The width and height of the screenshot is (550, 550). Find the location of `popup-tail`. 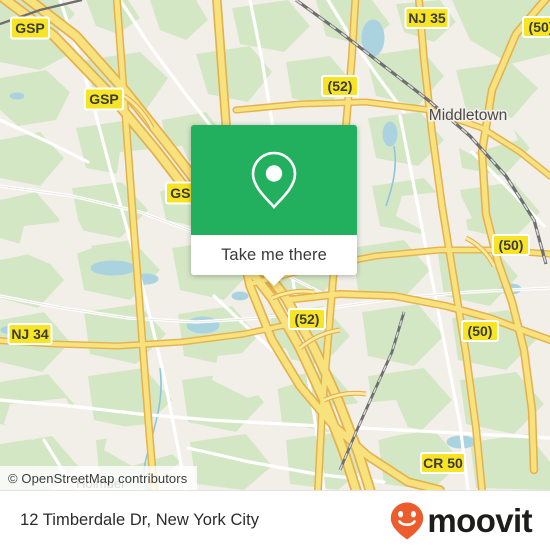

popup-tail is located at coordinates (274, 280).